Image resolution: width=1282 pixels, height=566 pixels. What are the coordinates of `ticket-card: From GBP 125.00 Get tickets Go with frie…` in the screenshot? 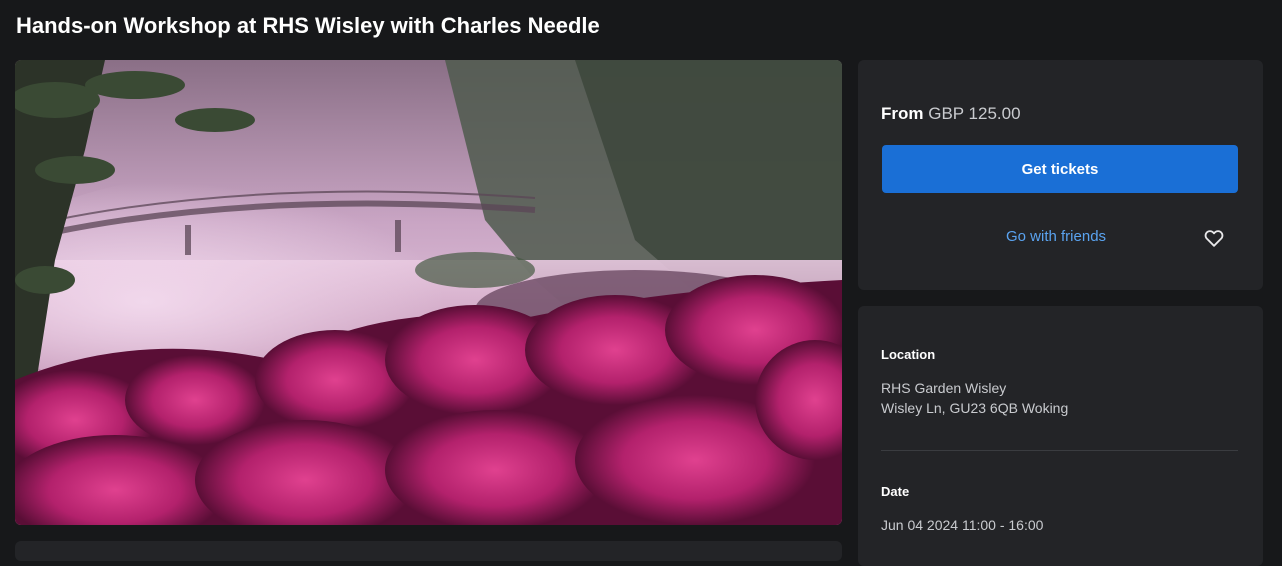 It's located at (1060, 175).